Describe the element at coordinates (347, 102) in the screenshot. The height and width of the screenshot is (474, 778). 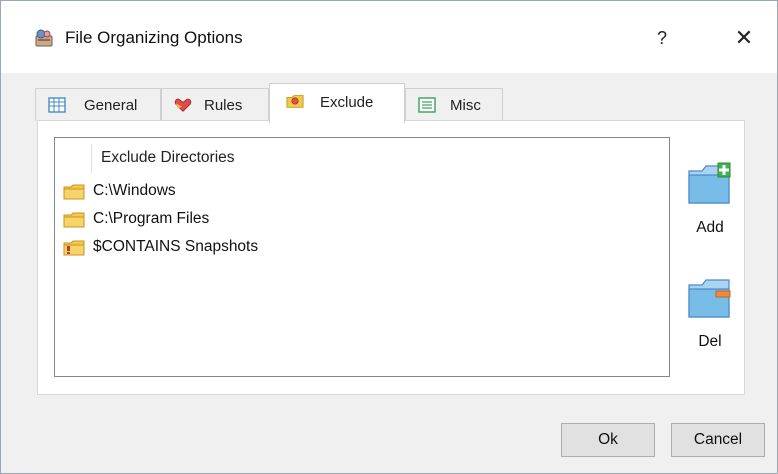
I see `tab-exclude-label: Exclude` at that location.